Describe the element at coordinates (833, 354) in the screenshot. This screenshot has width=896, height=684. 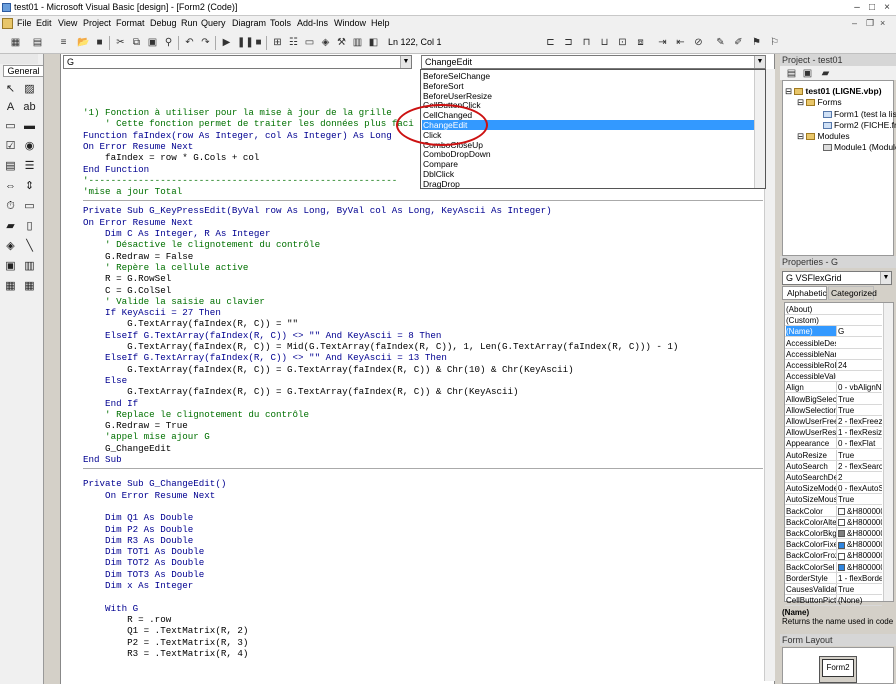
I see `property-row: AccessibleNam` at that location.